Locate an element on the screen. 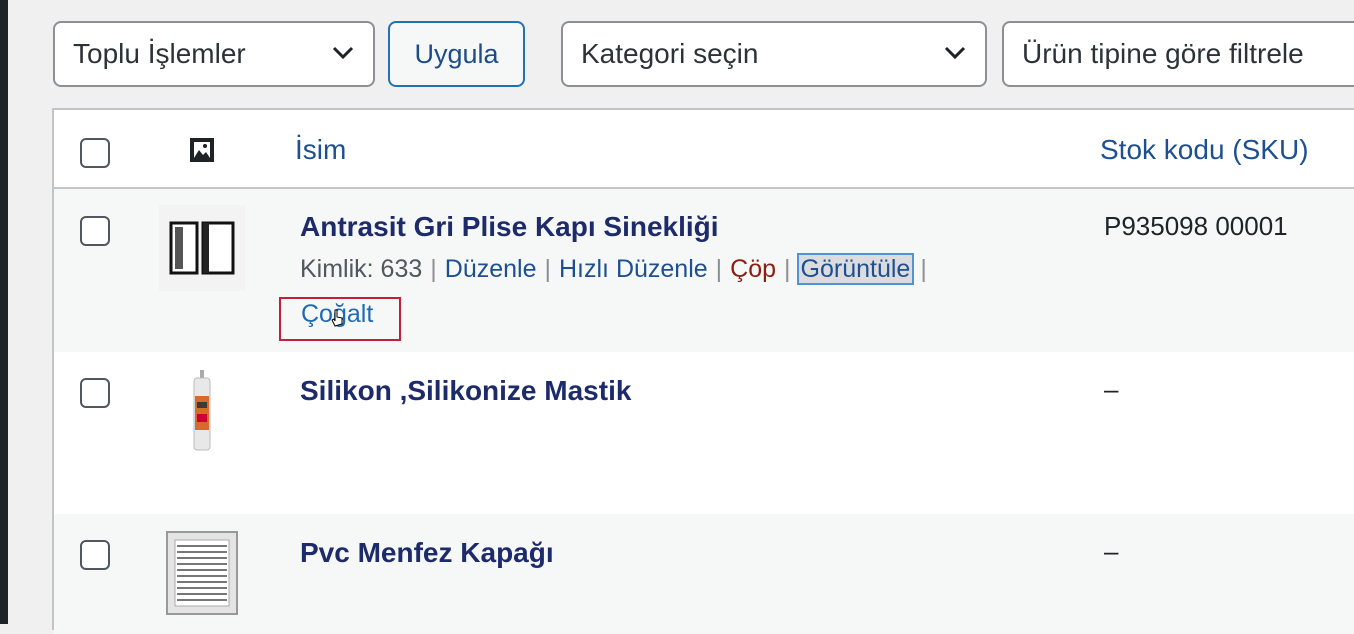 This screenshot has height=634, width=1354. vent-cover-image is located at coordinates (202, 573).